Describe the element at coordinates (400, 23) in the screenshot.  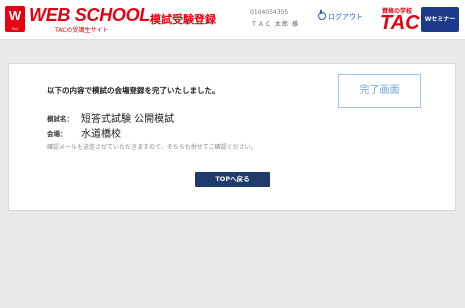
I see `tac-wordmark: TAC` at that location.